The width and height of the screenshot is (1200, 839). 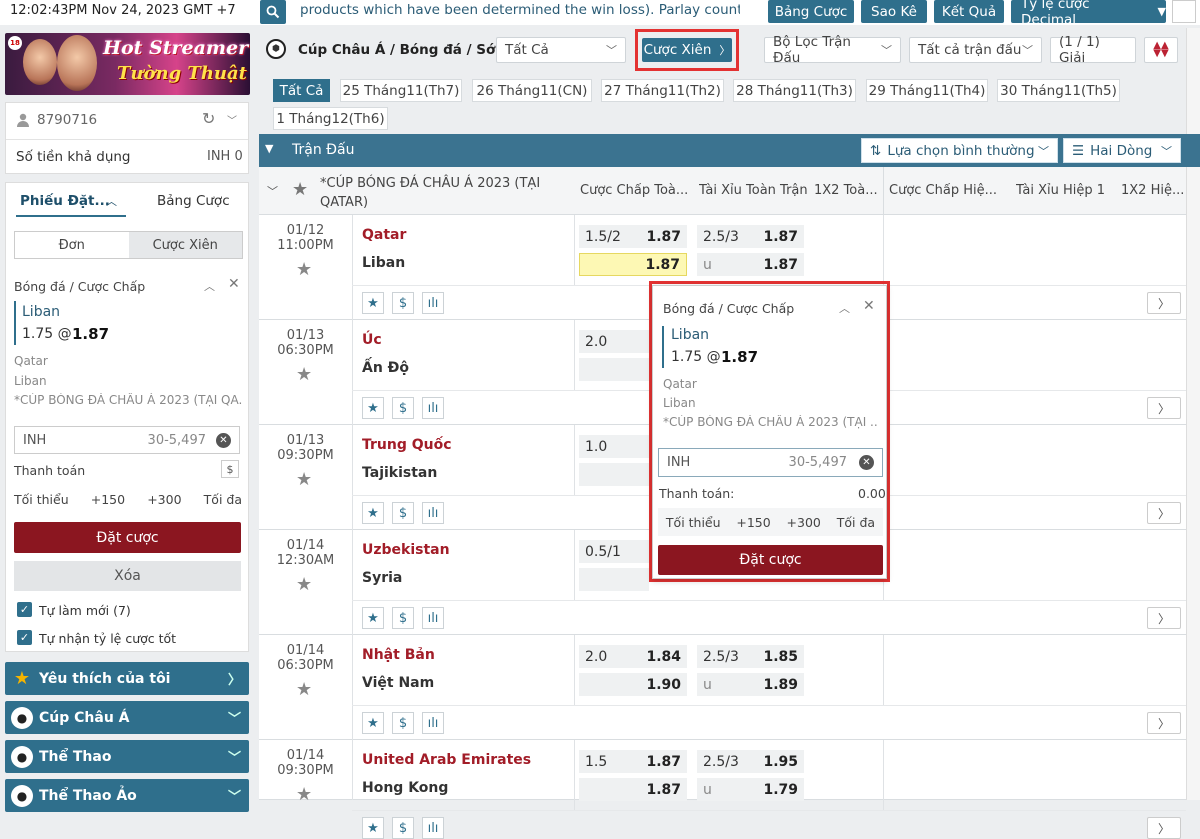 What do you see at coordinates (127, 717) in the screenshot?
I see `nav-asian-cup: ● Cúp Châu Á ﹀` at bounding box center [127, 717].